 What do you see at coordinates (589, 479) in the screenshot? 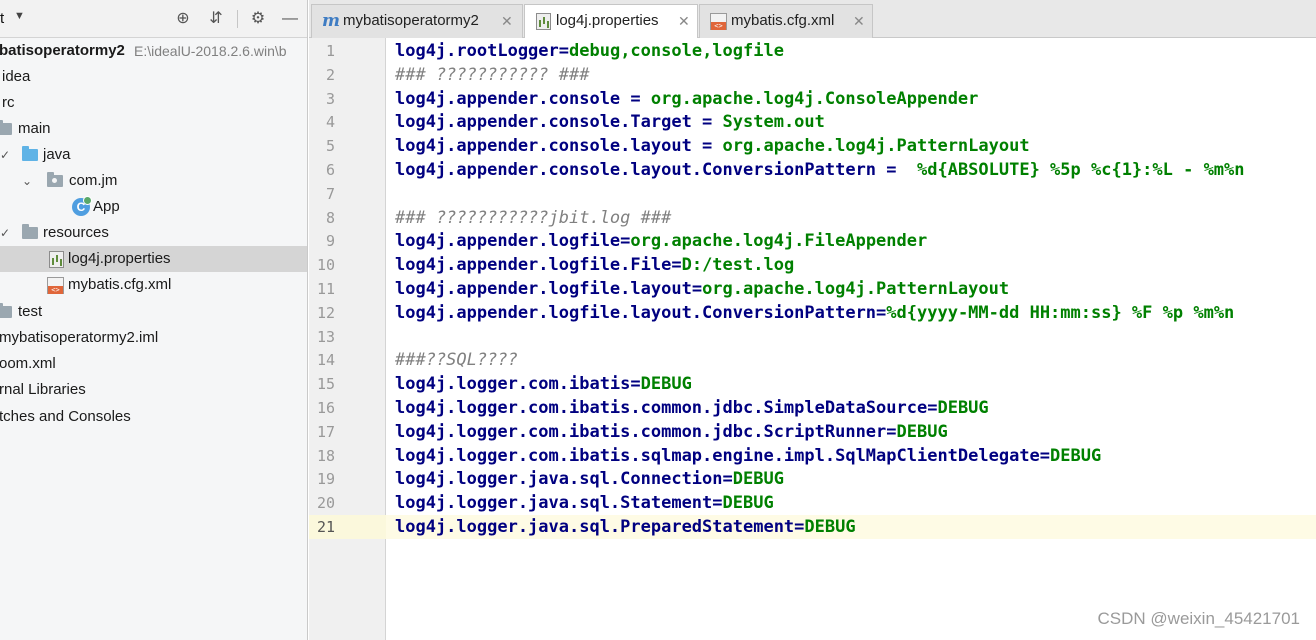
I see `code-property-line: log4j.logger.java.sql.Connection=DEBUG` at bounding box center [589, 479].